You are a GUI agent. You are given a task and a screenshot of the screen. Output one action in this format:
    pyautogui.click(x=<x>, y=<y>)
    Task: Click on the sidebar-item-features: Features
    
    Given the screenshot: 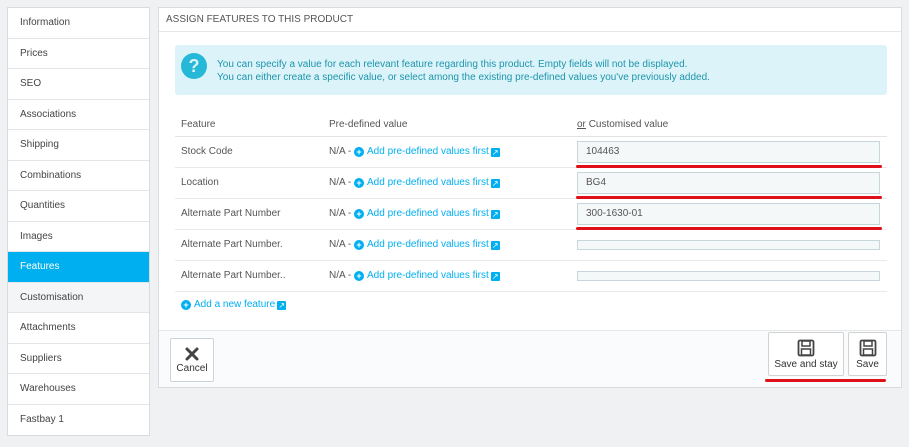 What is the action you would take?
    pyautogui.click(x=78, y=267)
    